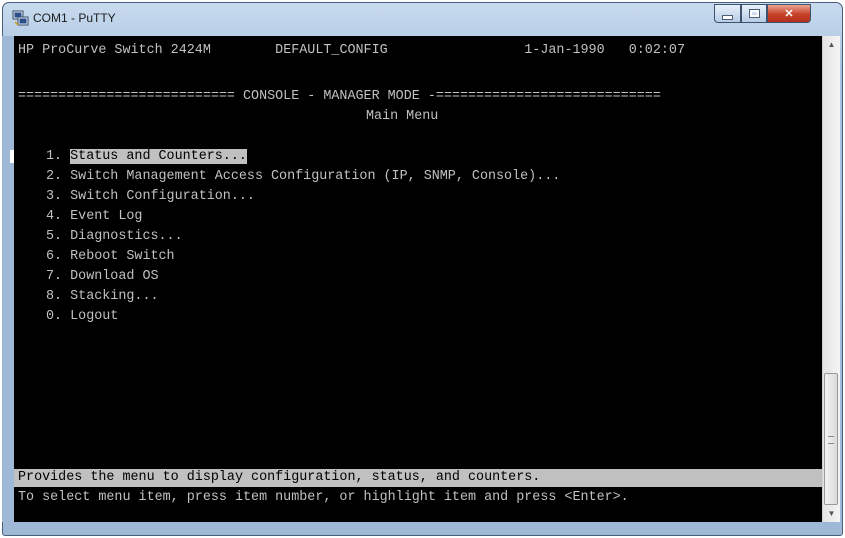 The image size is (845, 538). I want to click on menu-item-number: 6., so click(54, 256).